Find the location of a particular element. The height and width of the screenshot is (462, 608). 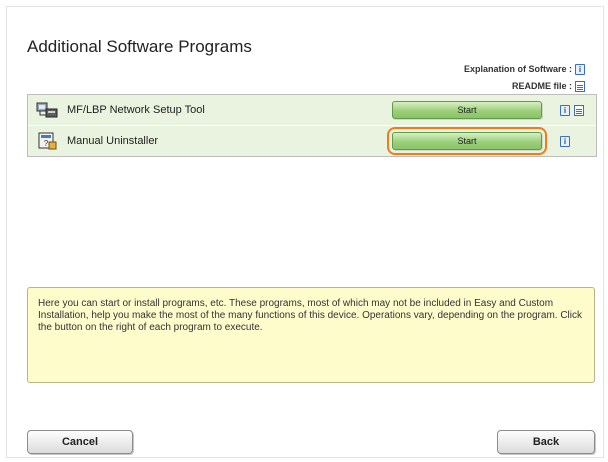

program-row-network-setup-tool: MF/LBP Network Setup Tool Start i is located at coordinates (312, 110).